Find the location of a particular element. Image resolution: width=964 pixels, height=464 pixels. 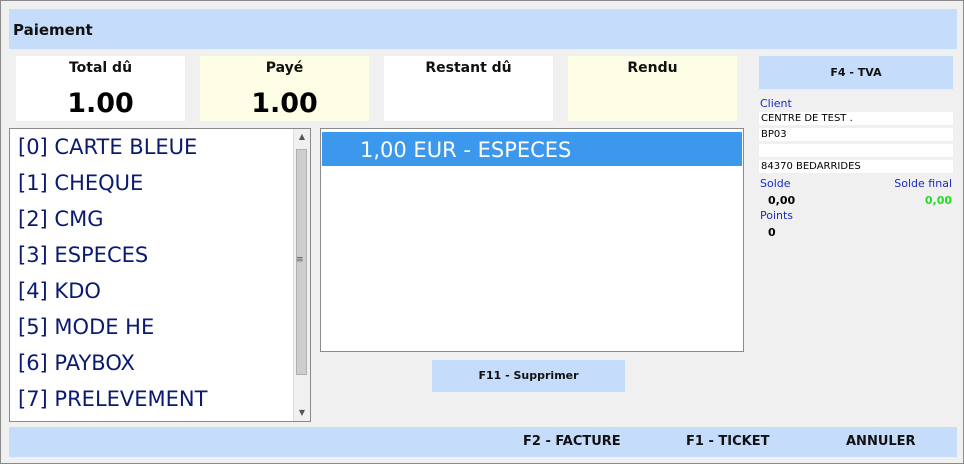

change-label: Rendu is located at coordinates (652, 68).